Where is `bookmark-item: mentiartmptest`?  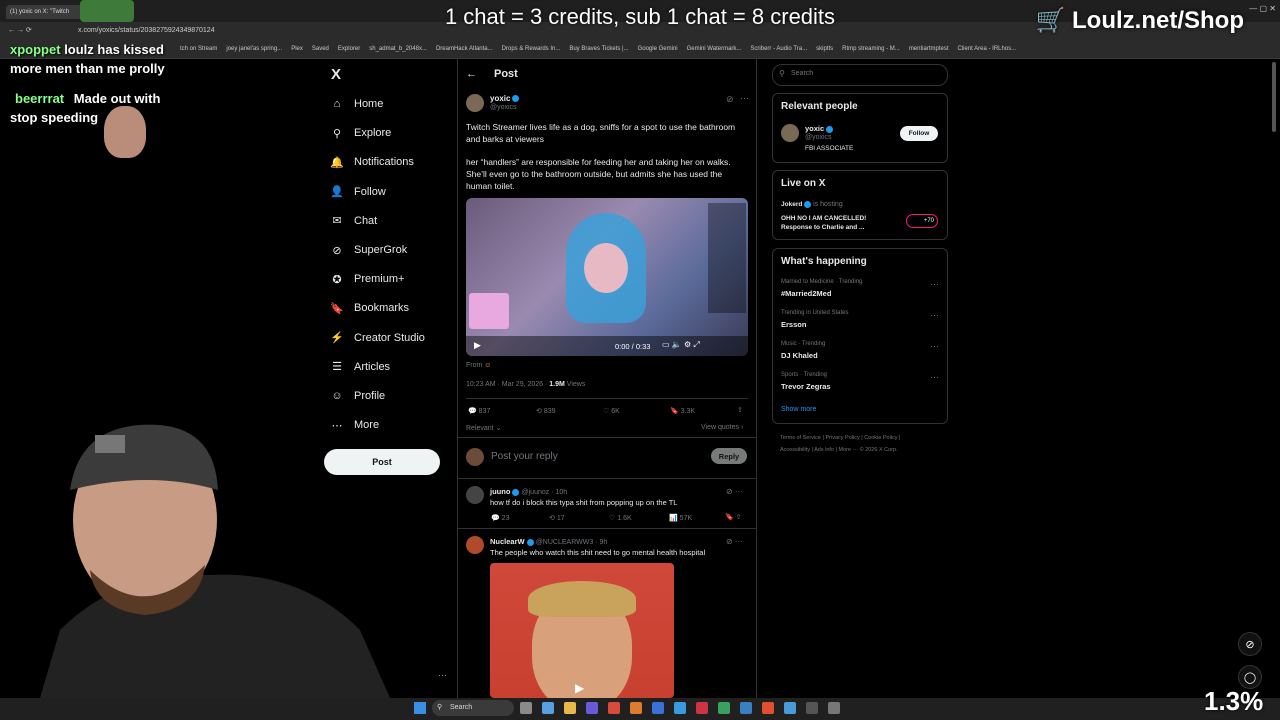 bookmark-item: mentiartmptest is located at coordinates (929, 49).